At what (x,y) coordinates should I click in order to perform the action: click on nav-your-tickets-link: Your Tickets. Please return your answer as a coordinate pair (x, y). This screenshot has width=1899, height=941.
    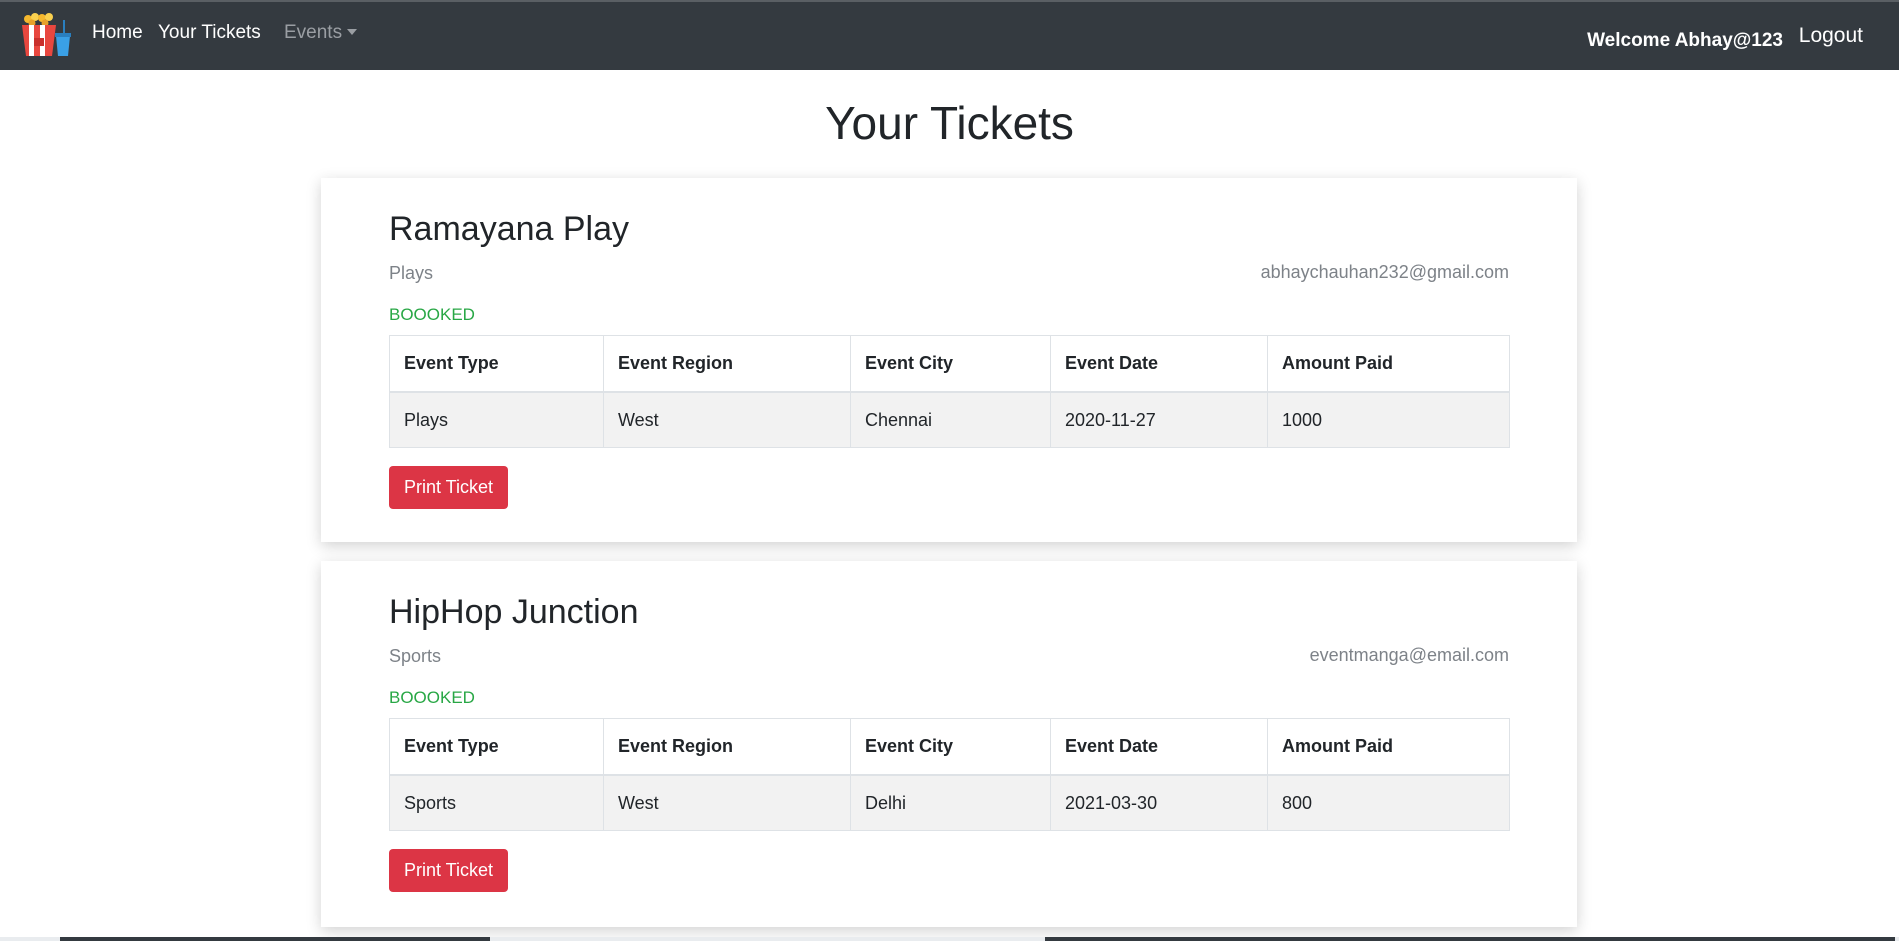
    Looking at the image, I should click on (209, 33).